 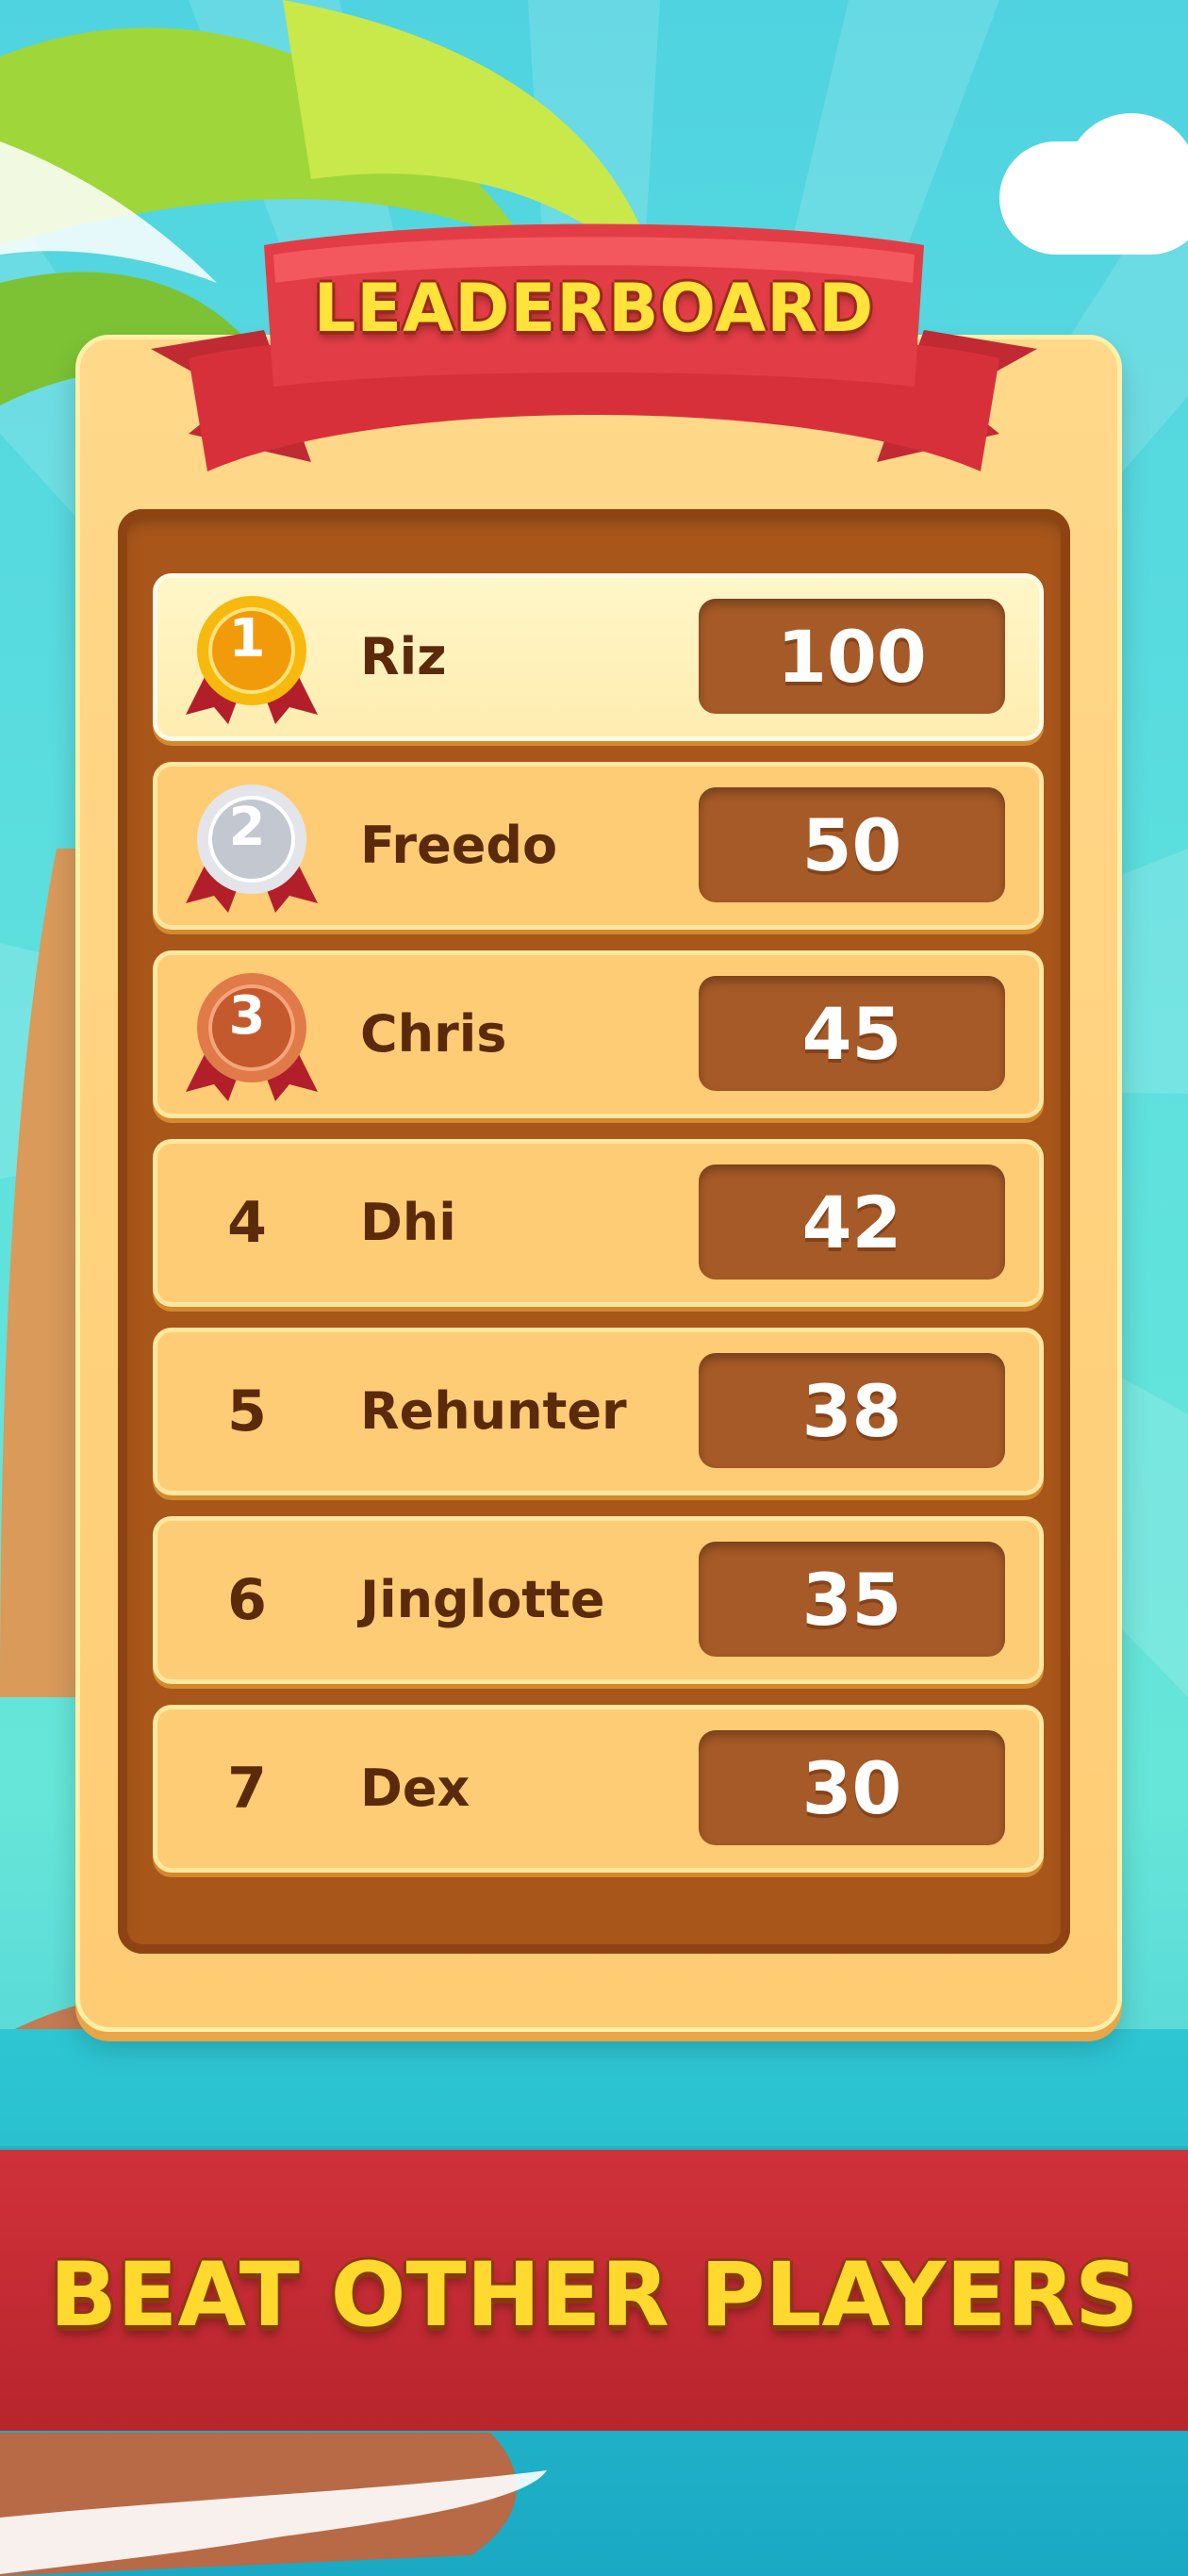 What do you see at coordinates (493, 1411) in the screenshot?
I see `player-name: Rehunter` at bounding box center [493, 1411].